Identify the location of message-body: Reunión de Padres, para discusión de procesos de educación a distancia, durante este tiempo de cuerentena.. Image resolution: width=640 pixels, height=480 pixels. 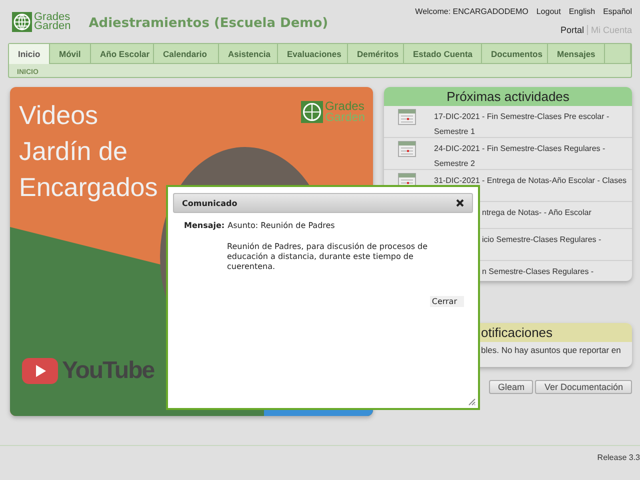
(328, 257).